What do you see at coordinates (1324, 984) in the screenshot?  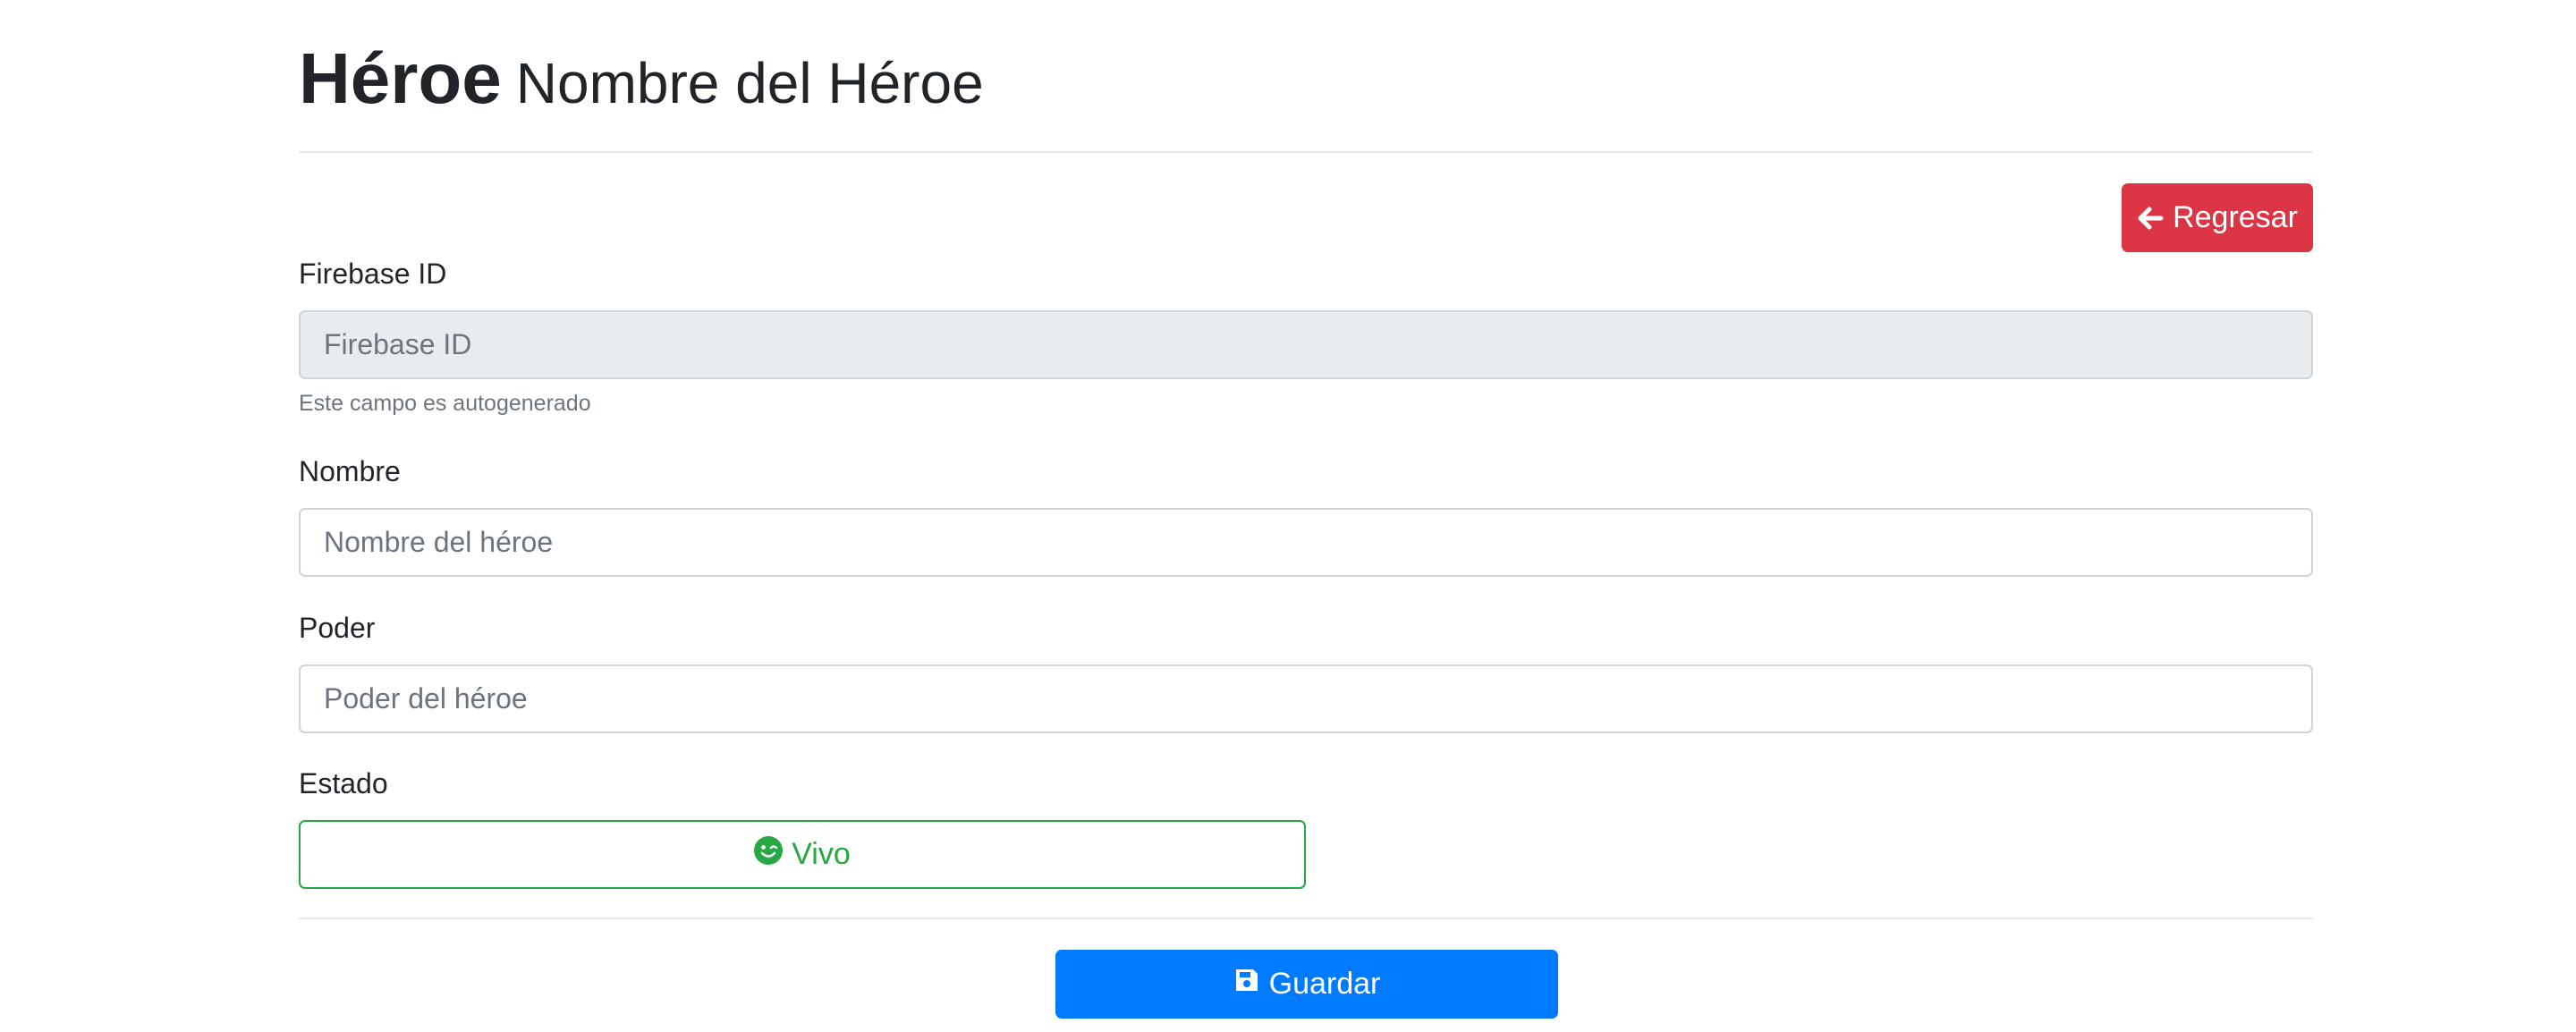 I see `save-button-label: Guardar` at bounding box center [1324, 984].